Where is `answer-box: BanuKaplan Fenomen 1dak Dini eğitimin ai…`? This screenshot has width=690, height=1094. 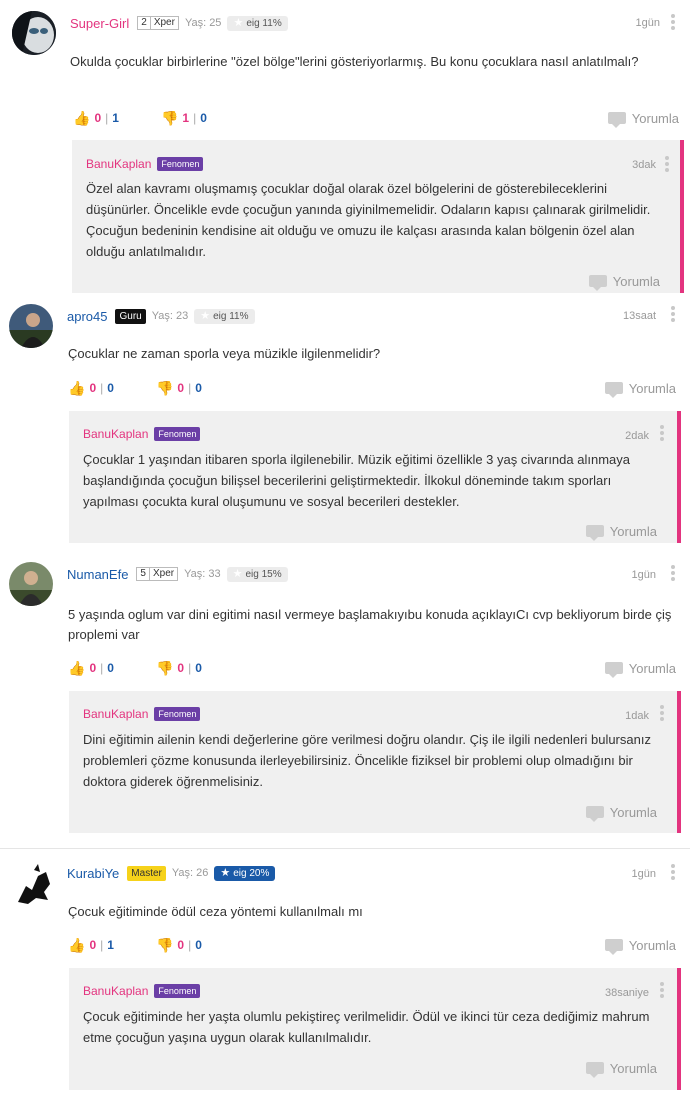
answer-box: BanuKaplan Fenomen 1dak Dini eğitimin ai… is located at coordinates (375, 762).